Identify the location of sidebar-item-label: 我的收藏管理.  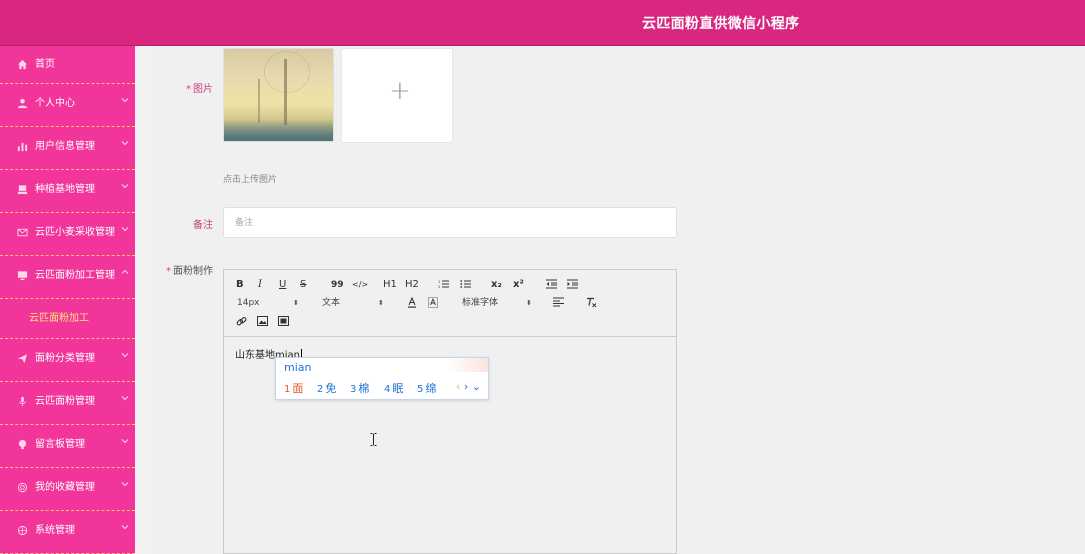
(65, 487).